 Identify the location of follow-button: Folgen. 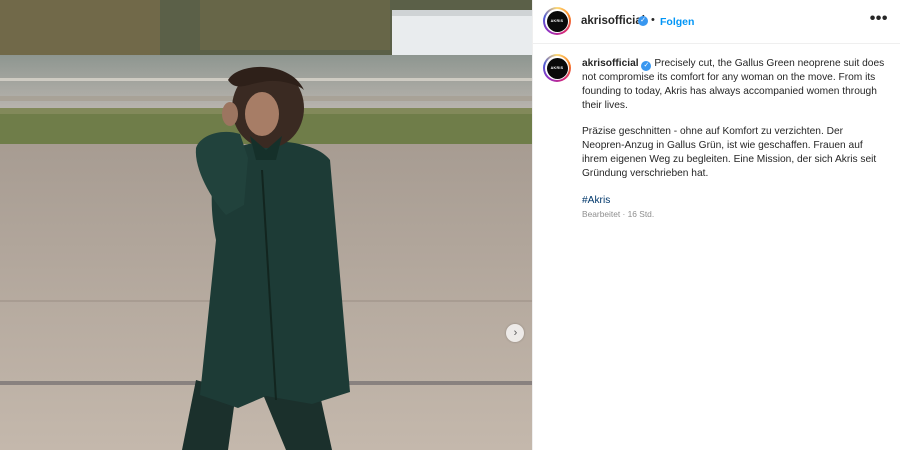
(677, 22).